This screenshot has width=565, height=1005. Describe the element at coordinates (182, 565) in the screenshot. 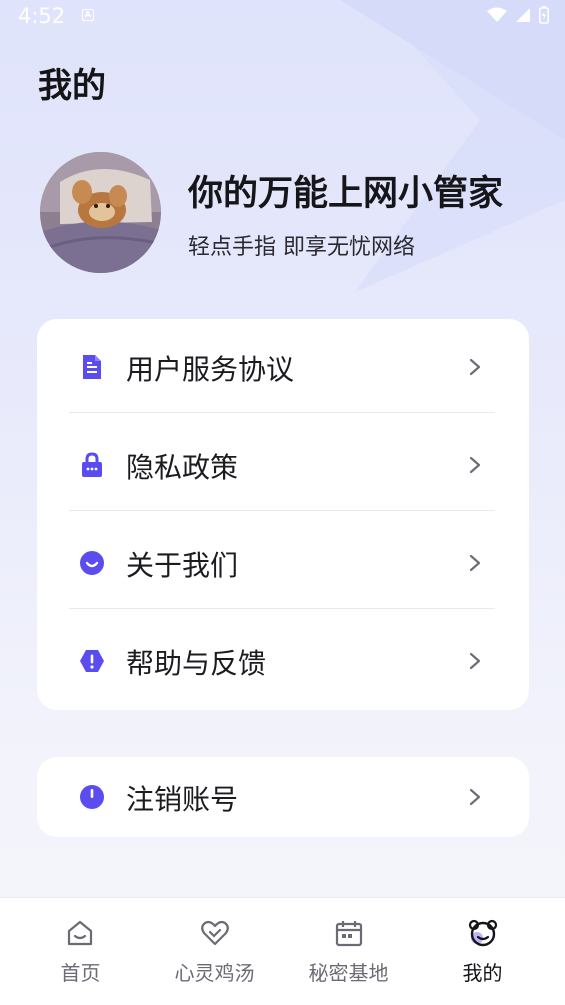

I see `menu-item-label: 关于我们` at that location.